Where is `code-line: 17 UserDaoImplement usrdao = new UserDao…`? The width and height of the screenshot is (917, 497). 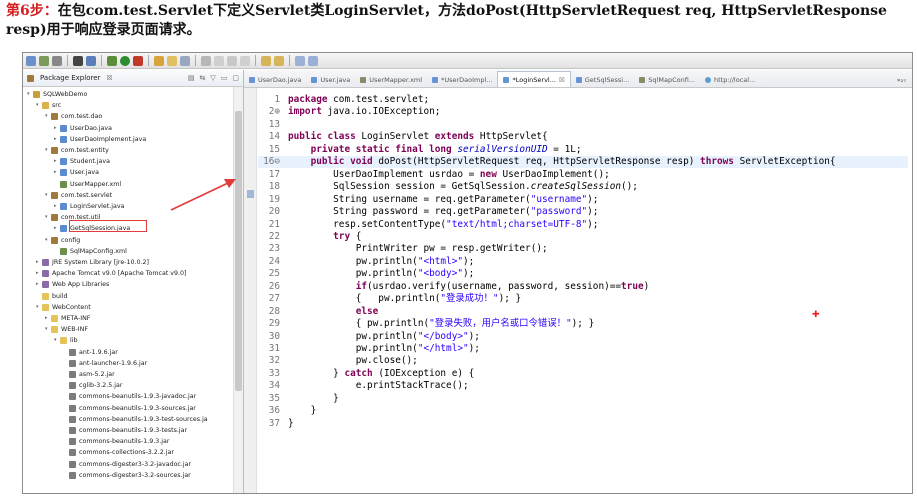 code-line: 17 UserDaoImplement usrdao = new UserDao… is located at coordinates (434, 175).